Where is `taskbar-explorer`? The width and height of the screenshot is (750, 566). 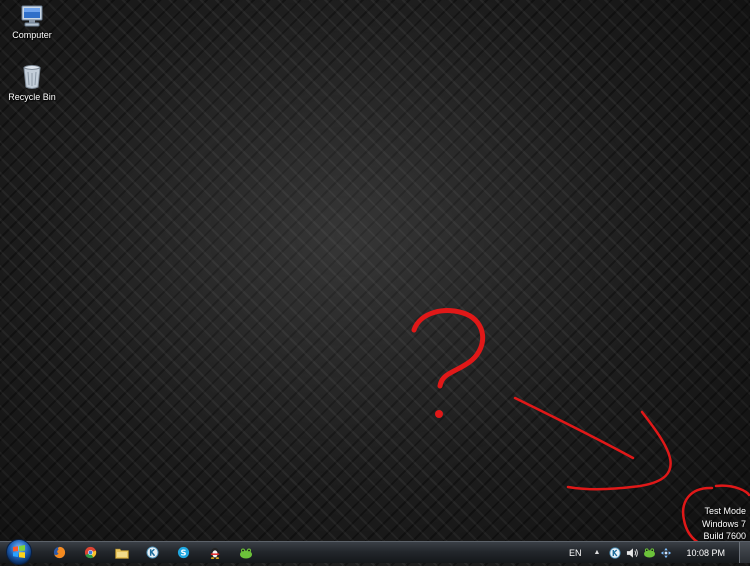
taskbar-explorer is located at coordinates (121, 552).